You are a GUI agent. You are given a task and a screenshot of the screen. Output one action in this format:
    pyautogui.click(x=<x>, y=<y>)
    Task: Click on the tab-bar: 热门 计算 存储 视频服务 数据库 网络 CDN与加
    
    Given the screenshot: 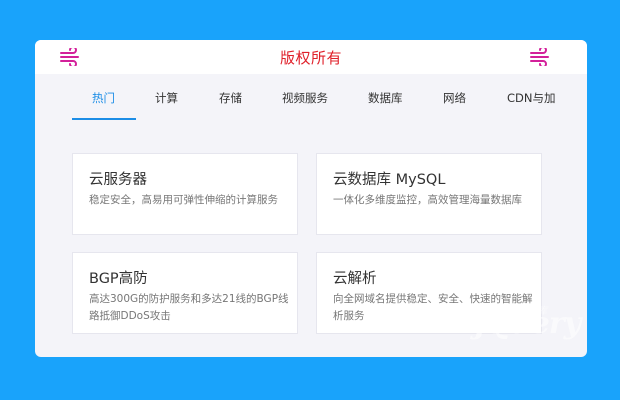 What is the action you would take?
    pyautogui.click(x=311, y=97)
    